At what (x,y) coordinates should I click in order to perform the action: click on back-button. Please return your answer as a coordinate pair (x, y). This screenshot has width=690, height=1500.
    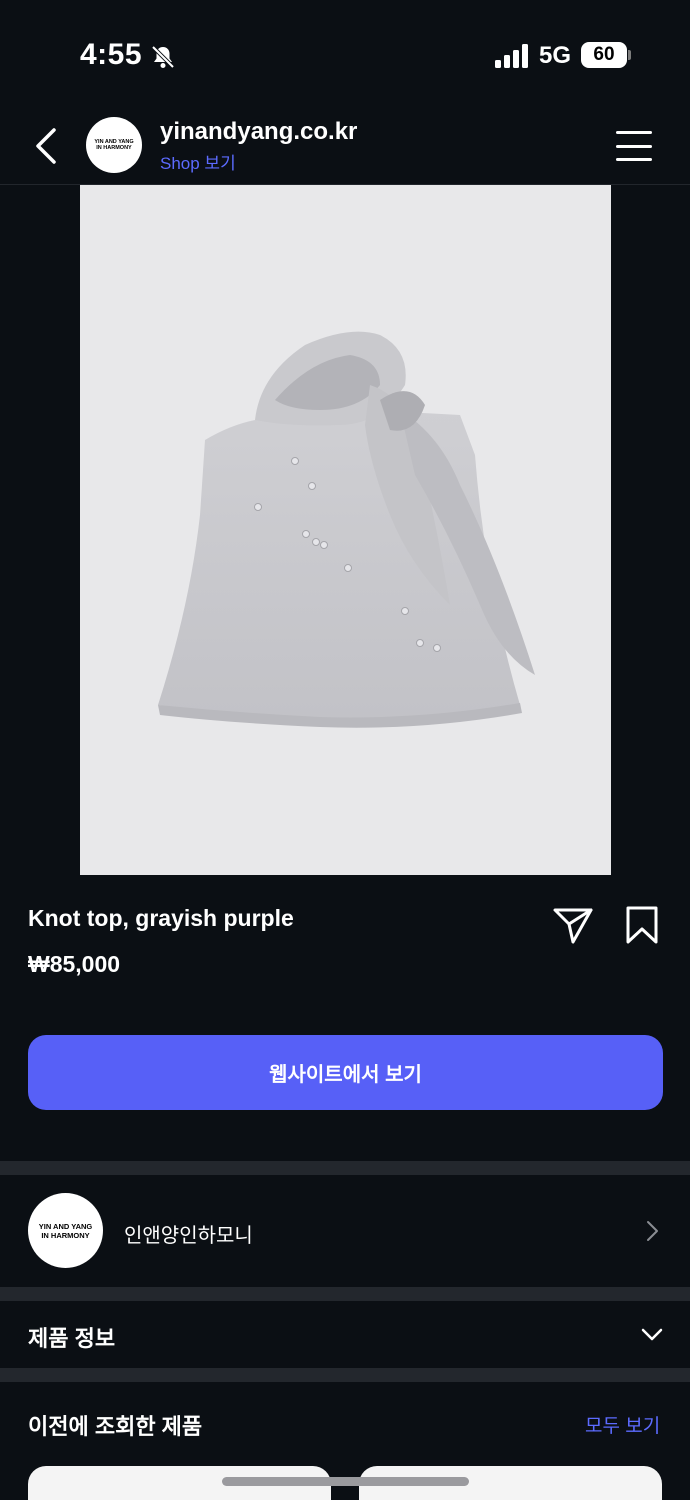
    Looking at the image, I should click on (46, 146).